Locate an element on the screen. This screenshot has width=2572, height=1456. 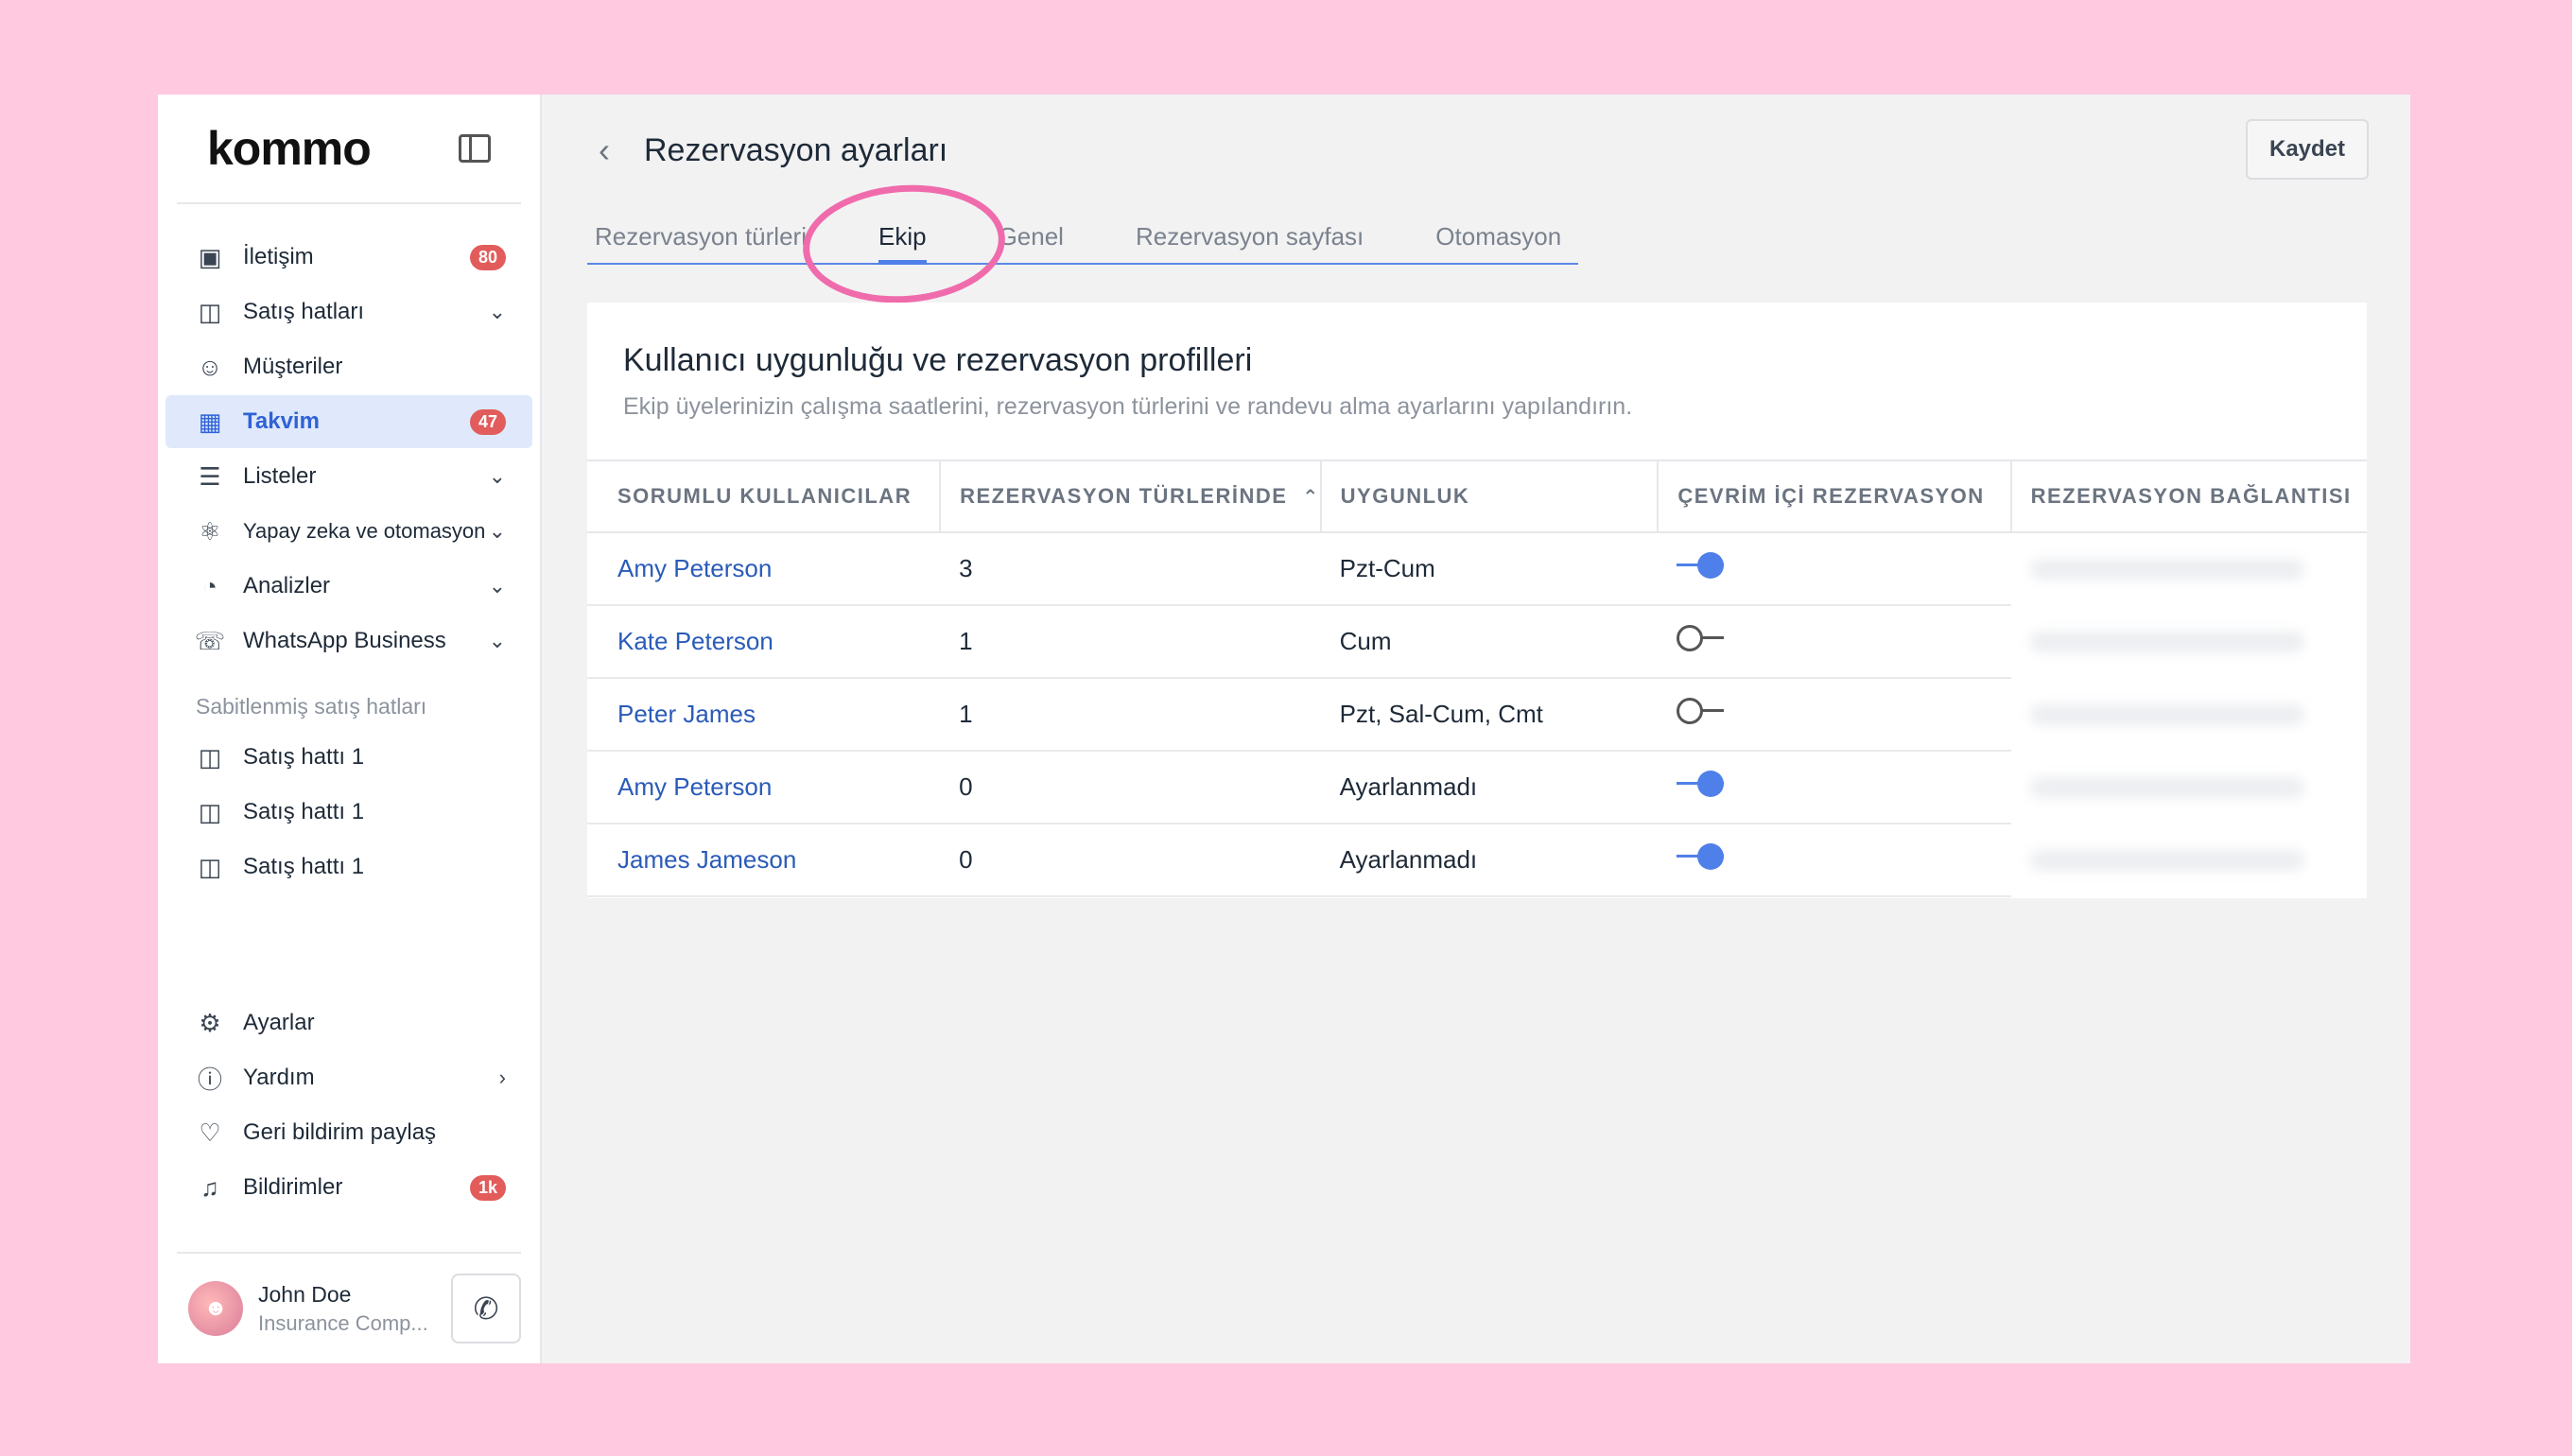
pinned-section-label: Sabitlenmiş satış hatları is located at coordinates (311, 706).